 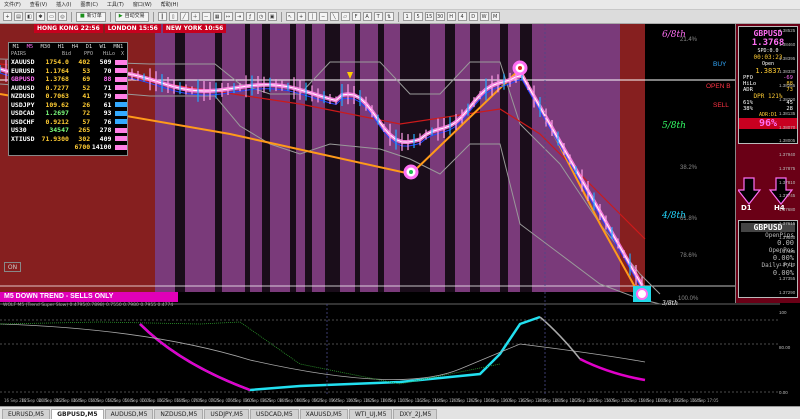 I want to click on price-tick-label: 1.38200, so click(x=787, y=99).